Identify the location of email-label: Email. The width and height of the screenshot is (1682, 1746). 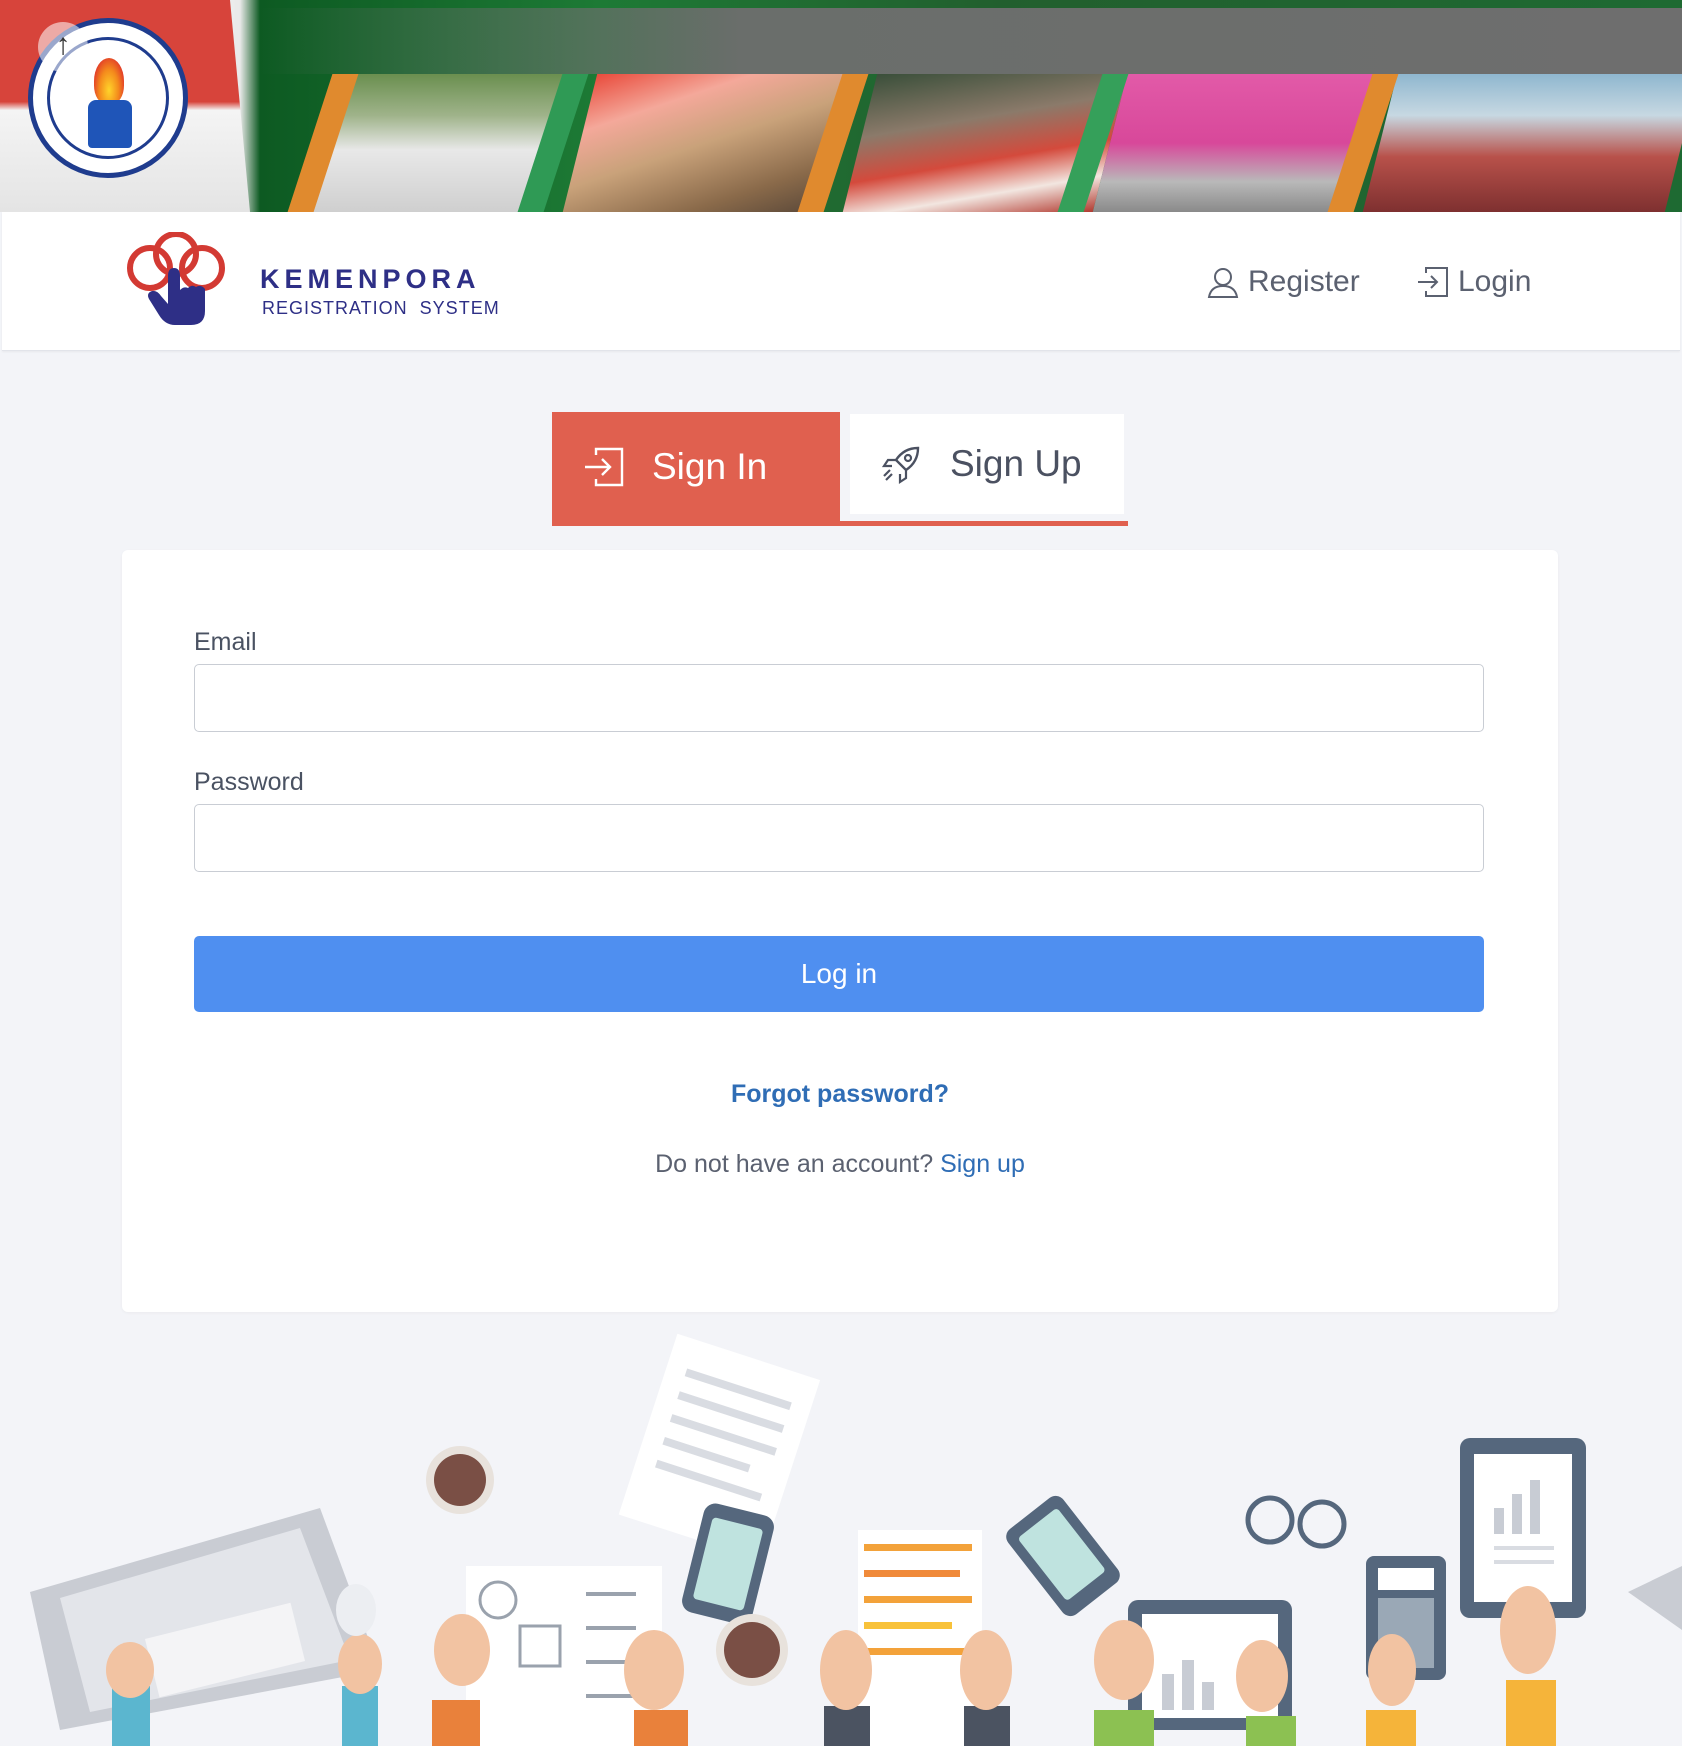
(225, 642).